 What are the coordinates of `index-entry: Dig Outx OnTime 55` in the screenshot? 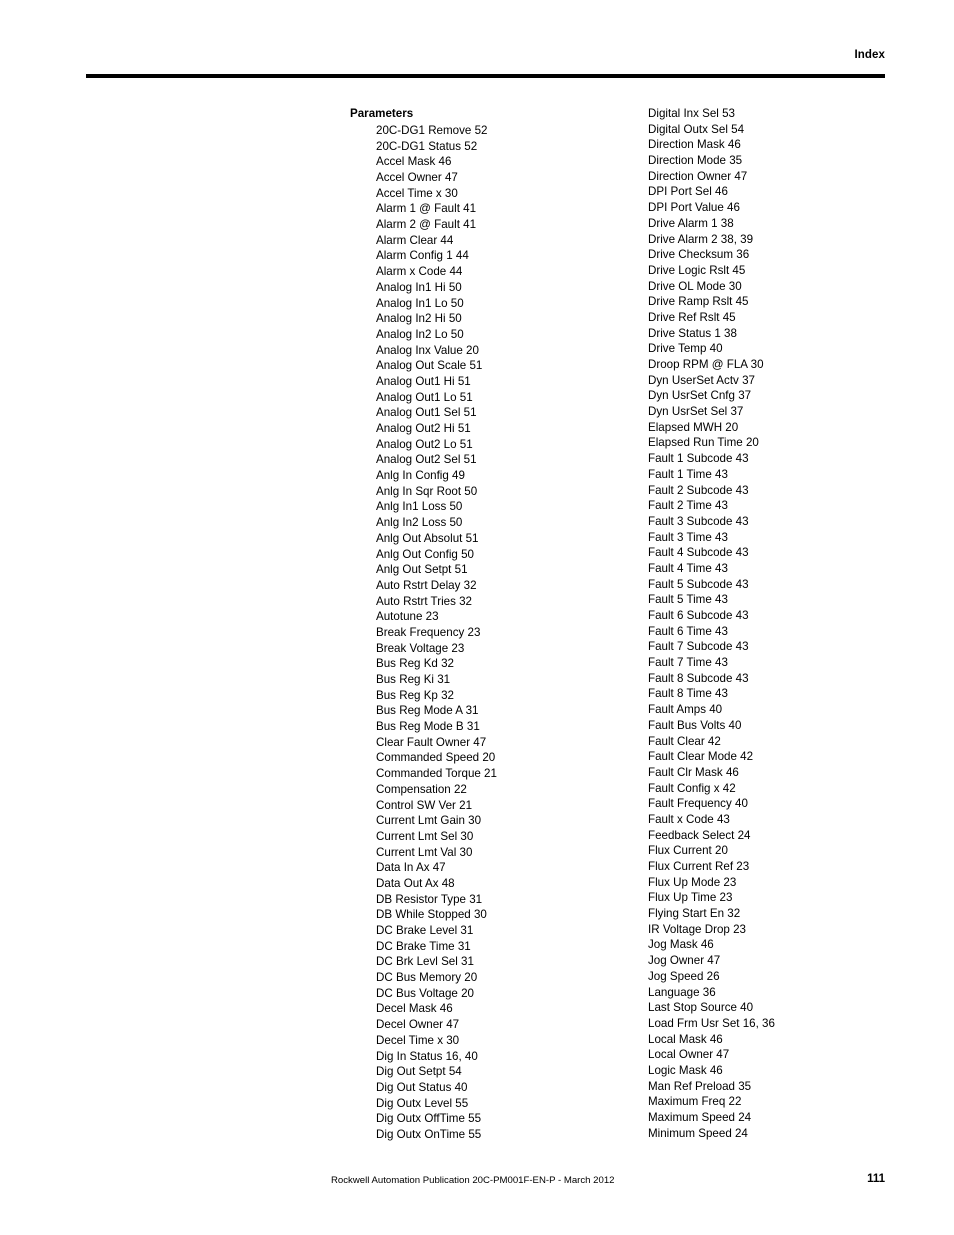 It's located at (429, 1134).